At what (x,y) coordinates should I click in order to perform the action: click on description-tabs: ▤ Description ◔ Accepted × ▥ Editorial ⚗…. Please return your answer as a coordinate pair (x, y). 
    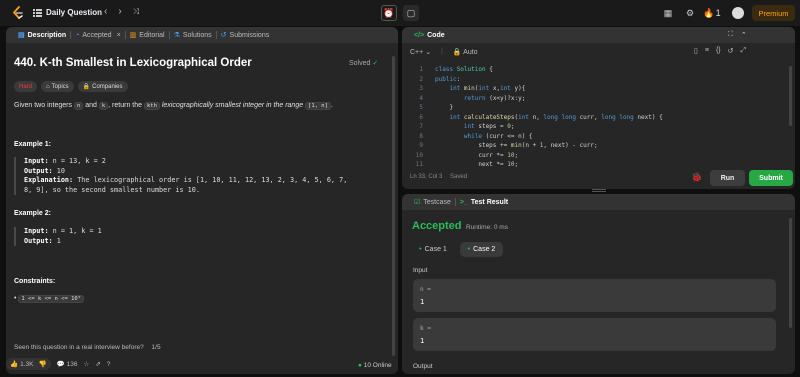
    Looking at the image, I should click on (202, 35).